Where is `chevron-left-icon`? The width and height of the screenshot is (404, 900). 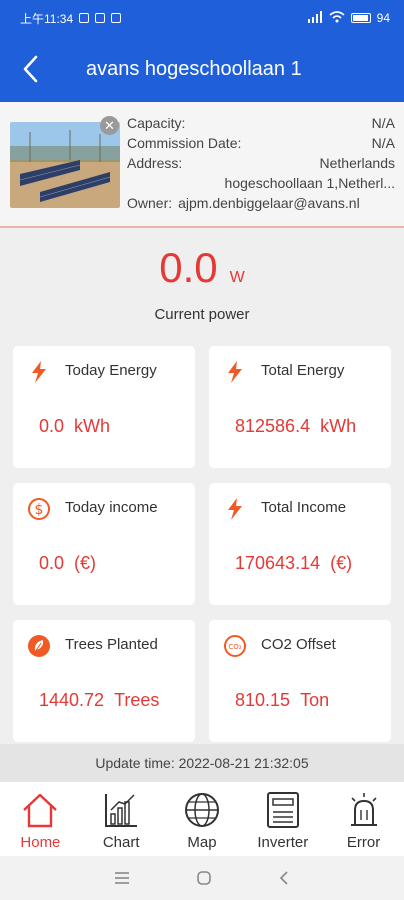 chevron-left-icon is located at coordinates (30, 69).